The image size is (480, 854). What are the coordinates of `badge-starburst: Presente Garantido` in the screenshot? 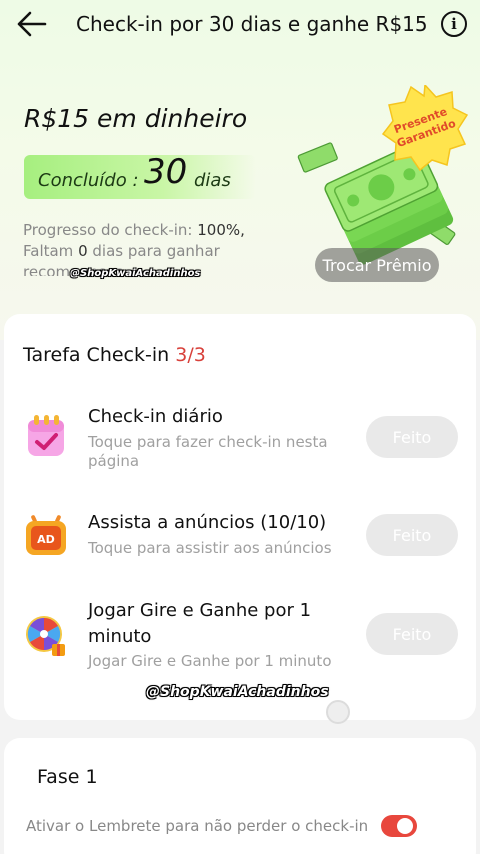 It's located at (425, 128).